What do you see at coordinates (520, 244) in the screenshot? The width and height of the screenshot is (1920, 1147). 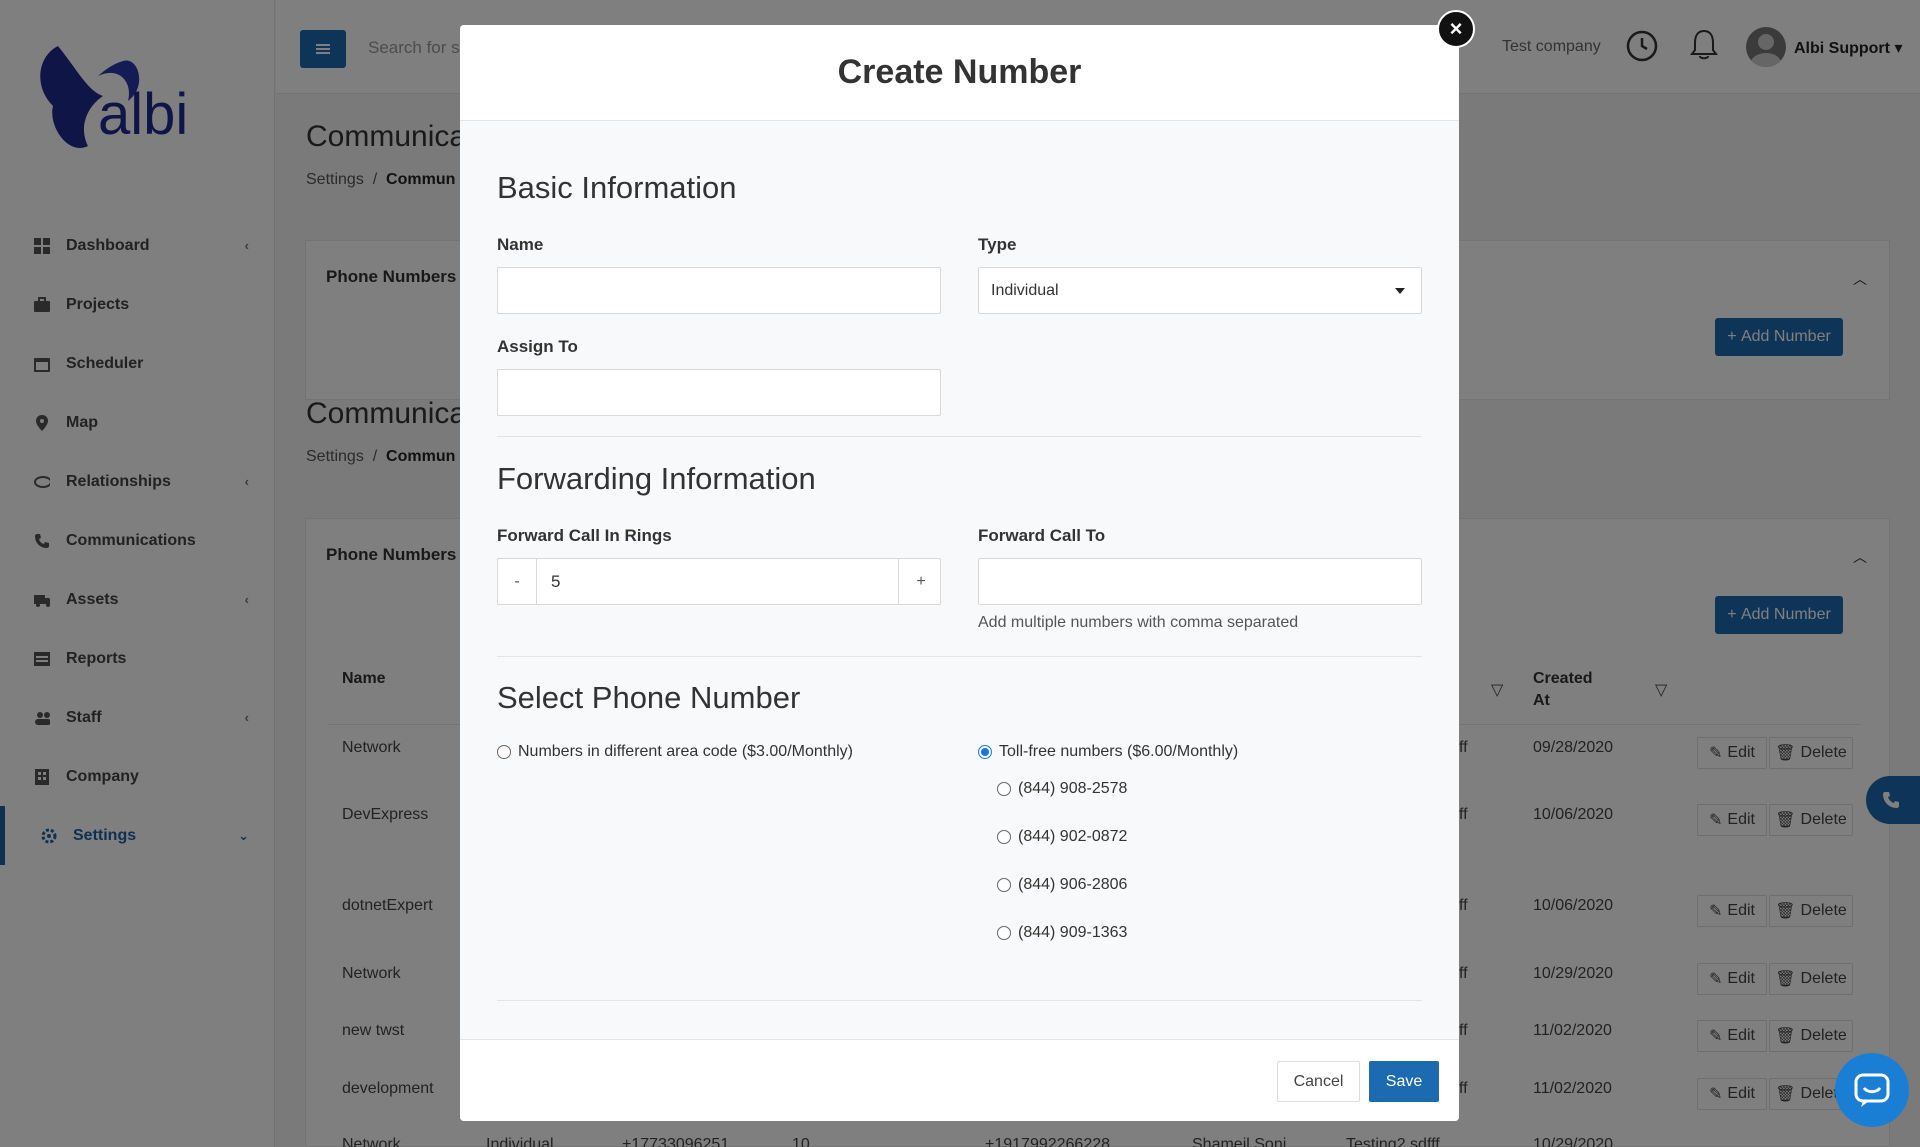 I see `name-label: Name` at bounding box center [520, 244].